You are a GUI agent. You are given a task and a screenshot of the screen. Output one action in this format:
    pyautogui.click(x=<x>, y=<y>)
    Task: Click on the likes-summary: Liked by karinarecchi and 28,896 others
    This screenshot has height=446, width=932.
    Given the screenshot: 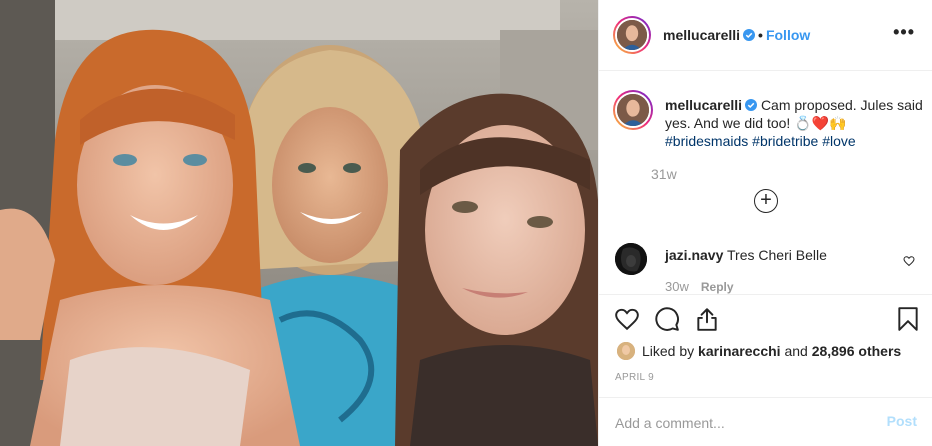 What is the action you would take?
    pyautogui.click(x=770, y=352)
    